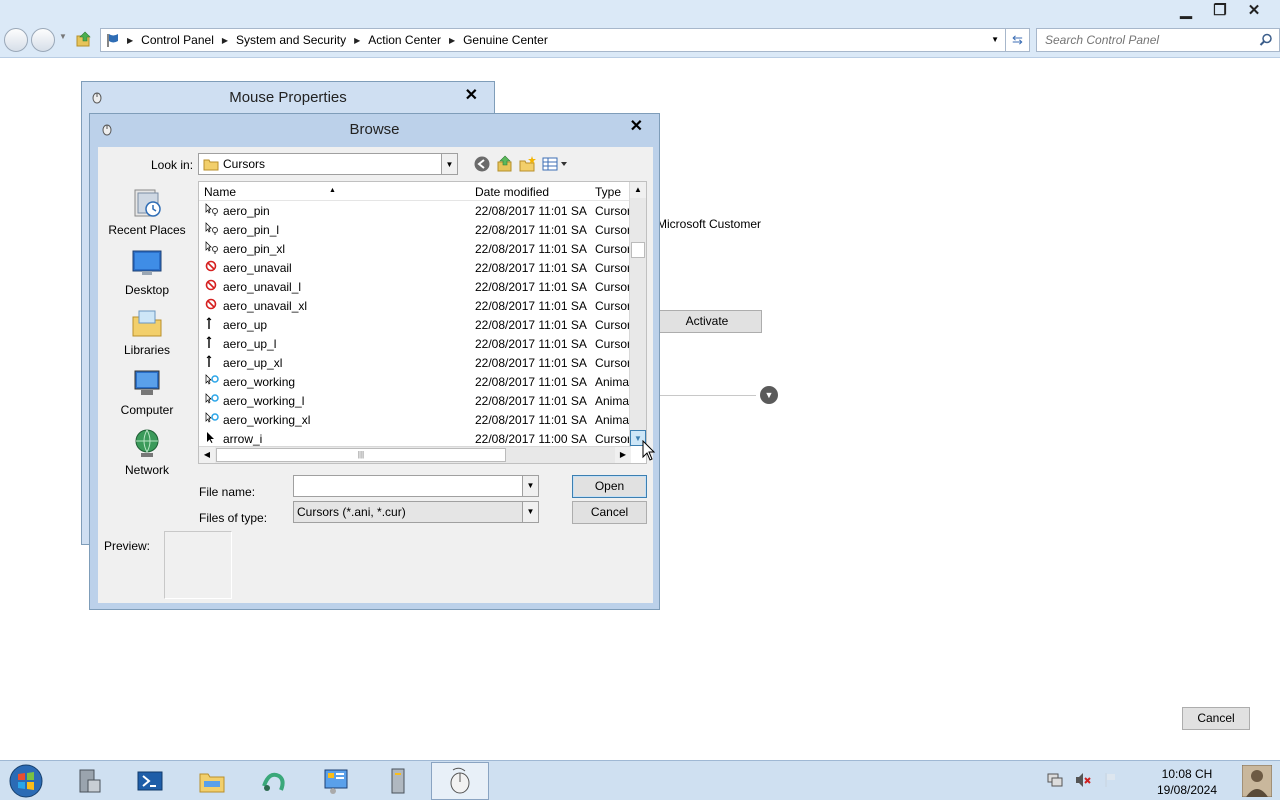 The height and width of the screenshot is (800, 1280). What do you see at coordinates (63, 36) in the screenshot?
I see `recent-pages-dropdown: ▼` at bounding box center [63, 36].